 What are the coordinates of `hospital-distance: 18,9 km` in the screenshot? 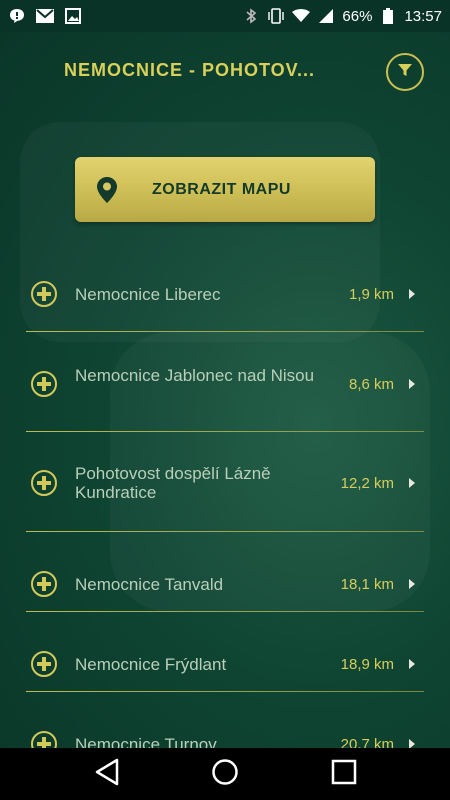 It's located at (367, 664).